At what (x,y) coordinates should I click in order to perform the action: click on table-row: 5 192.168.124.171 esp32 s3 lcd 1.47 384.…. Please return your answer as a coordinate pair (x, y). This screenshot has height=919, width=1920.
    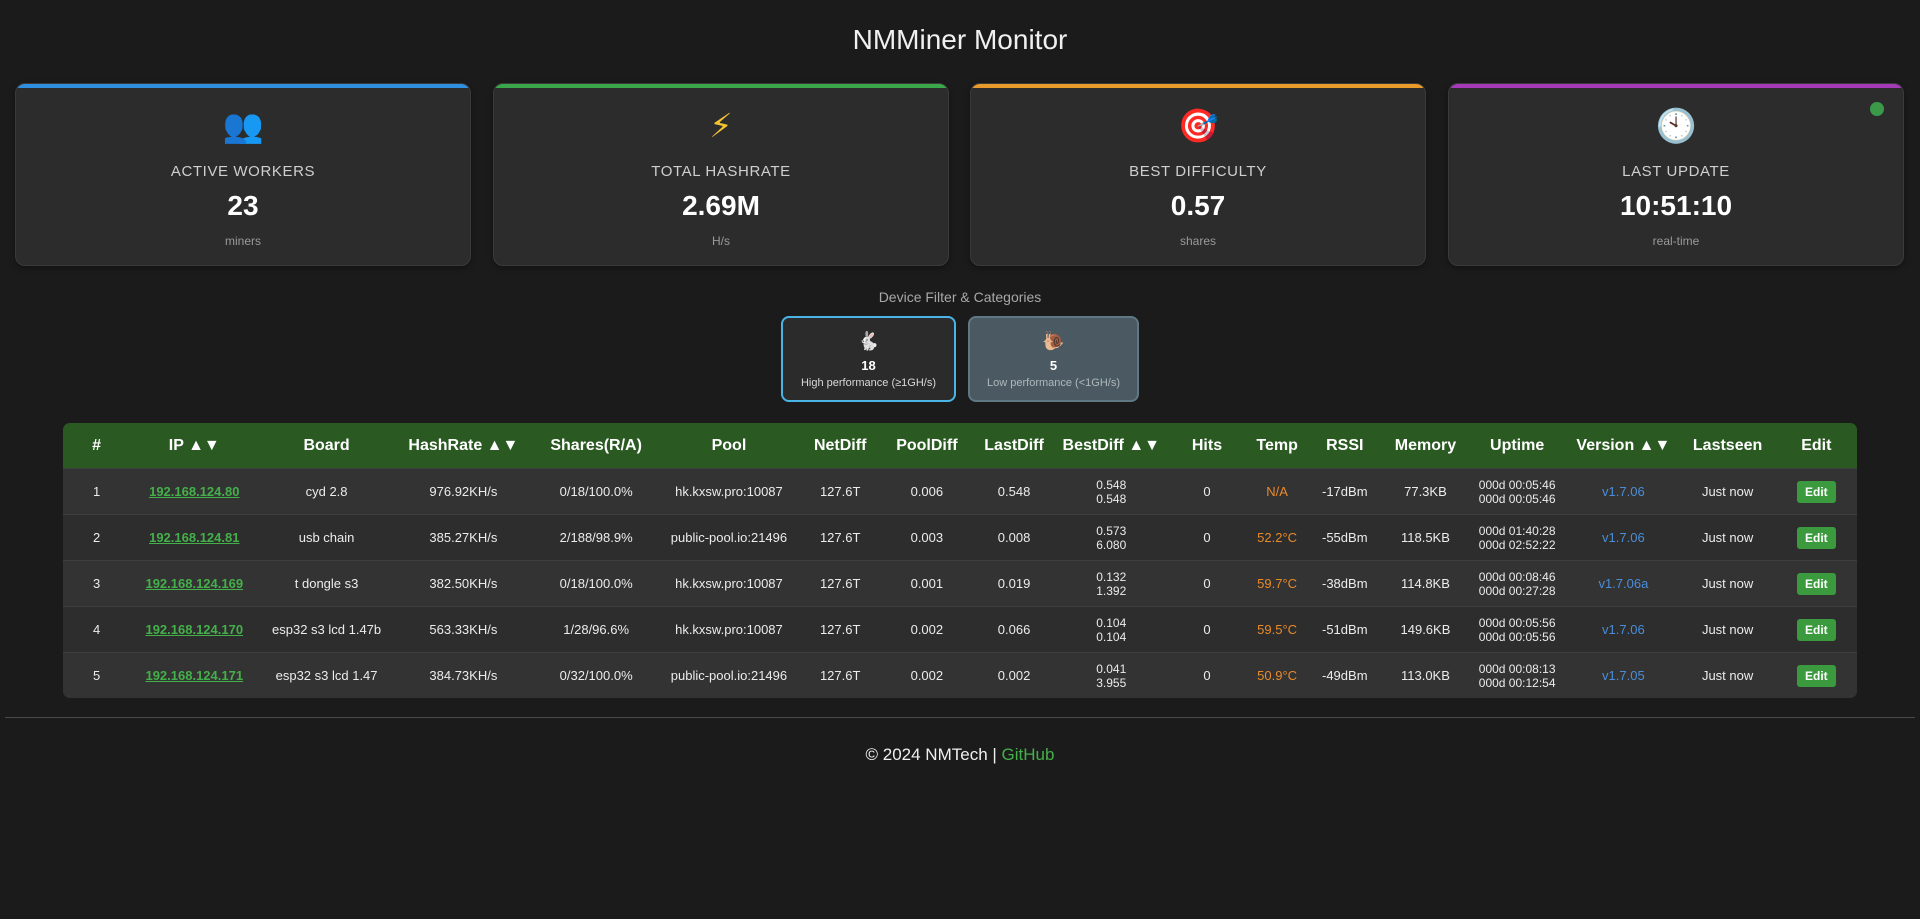
    Looking at the image, I should click on (960, 675).